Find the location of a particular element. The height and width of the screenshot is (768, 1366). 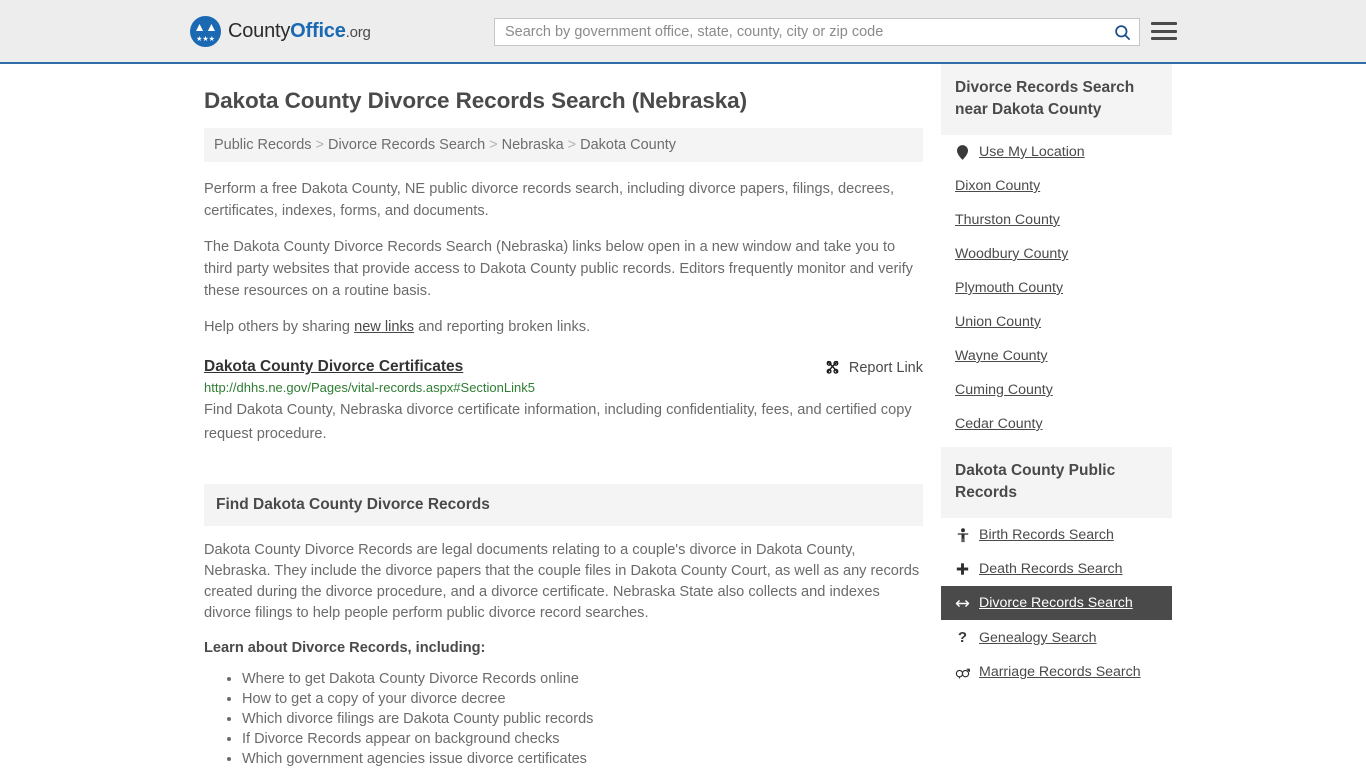

sidebar-item-birth-records-search: Birth Records Search is located at coordinates (1056, 535).